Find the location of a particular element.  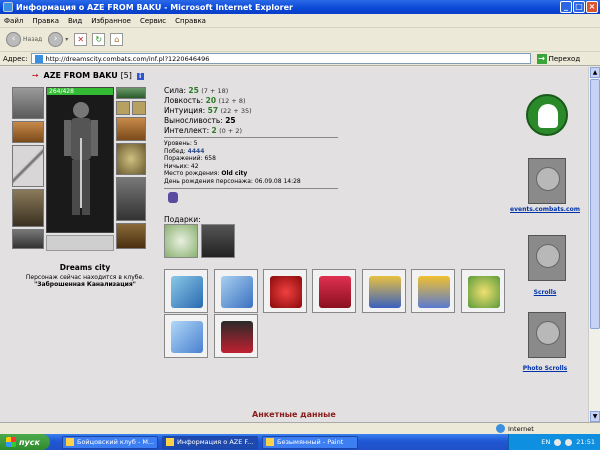

bracers-slot is located at coordinates (28, 132).